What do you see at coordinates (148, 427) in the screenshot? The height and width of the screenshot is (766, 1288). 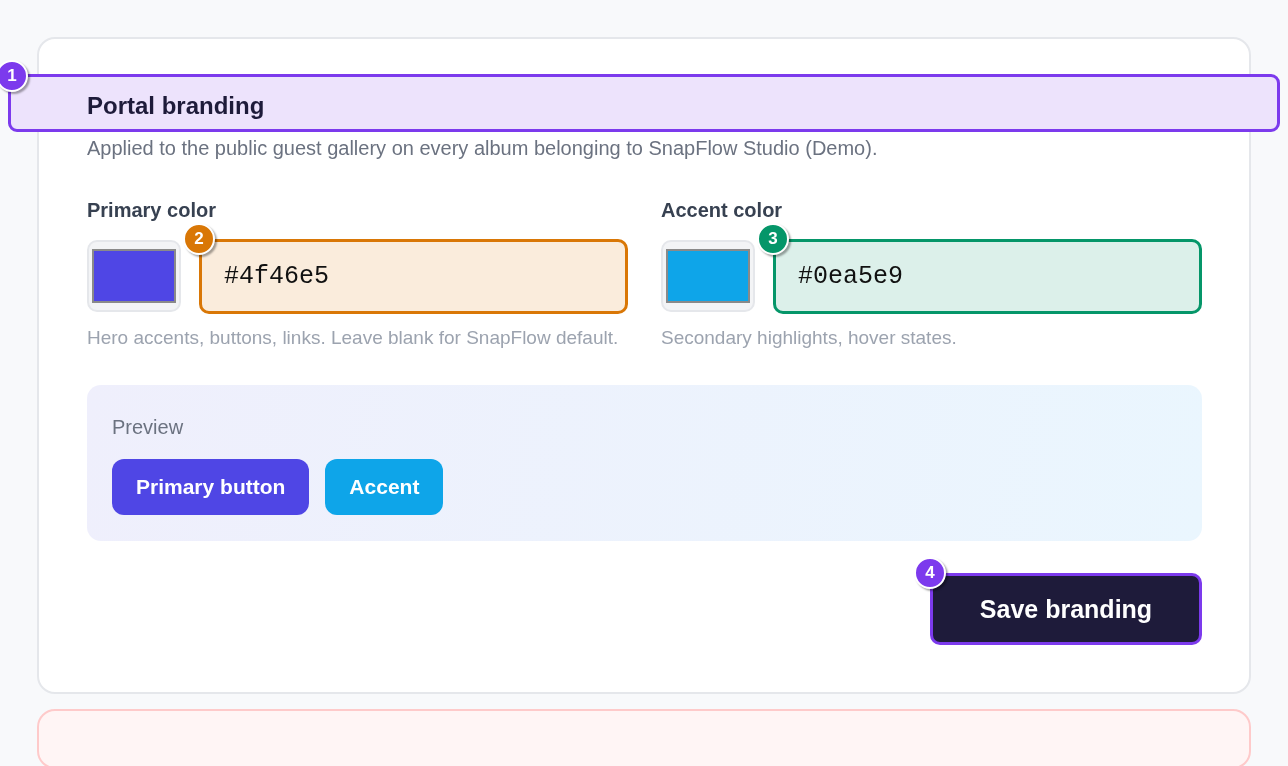 I see `preview-label: Preview` at bounding box center [148, 427].